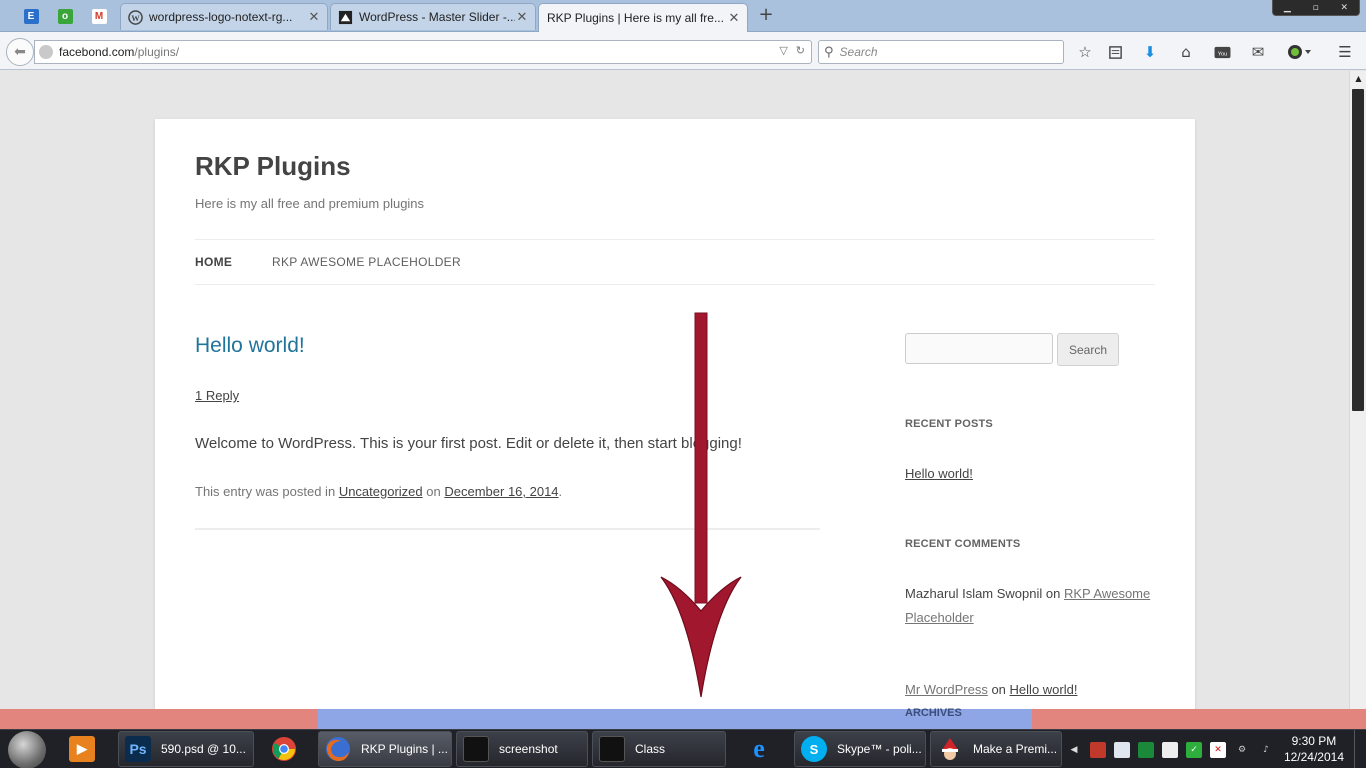 The height and width of the screenshot is (768, 1366). I want to click on pinned-tab-gmail: M, so click(99, 16).